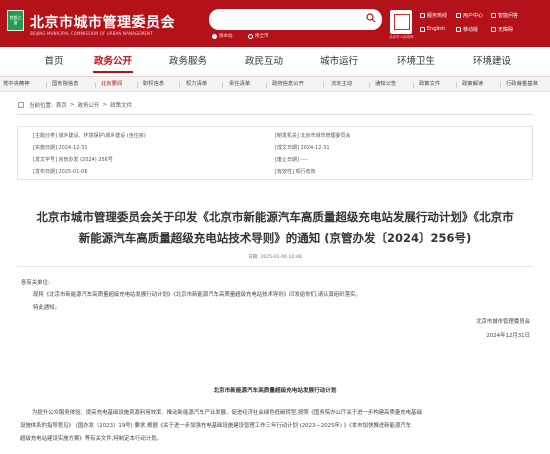 The height and width of the screenshot is (454, 550). What do you see at coordinates (458, 15) in the screenshot?
I see `user-icon` at bounding box center [458, 15].